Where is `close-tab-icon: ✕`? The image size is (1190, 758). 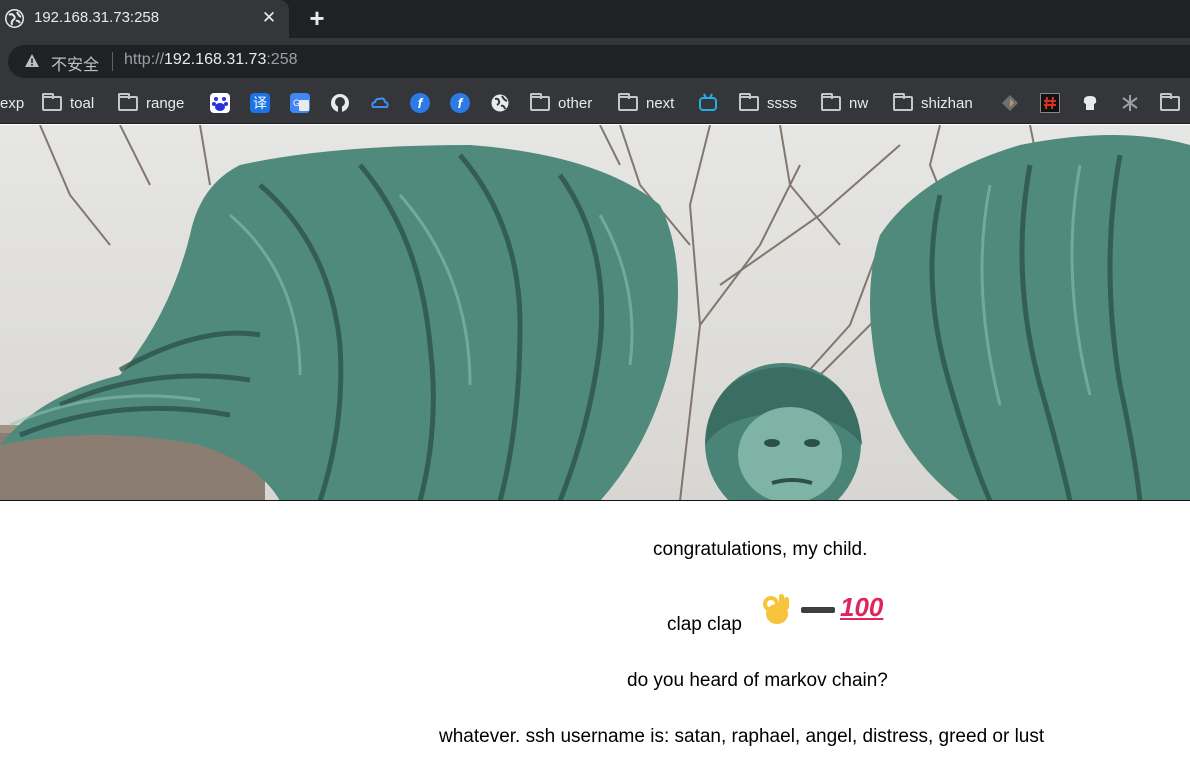 close-tab-icon: ✕ is located at coordinates (269, 18).